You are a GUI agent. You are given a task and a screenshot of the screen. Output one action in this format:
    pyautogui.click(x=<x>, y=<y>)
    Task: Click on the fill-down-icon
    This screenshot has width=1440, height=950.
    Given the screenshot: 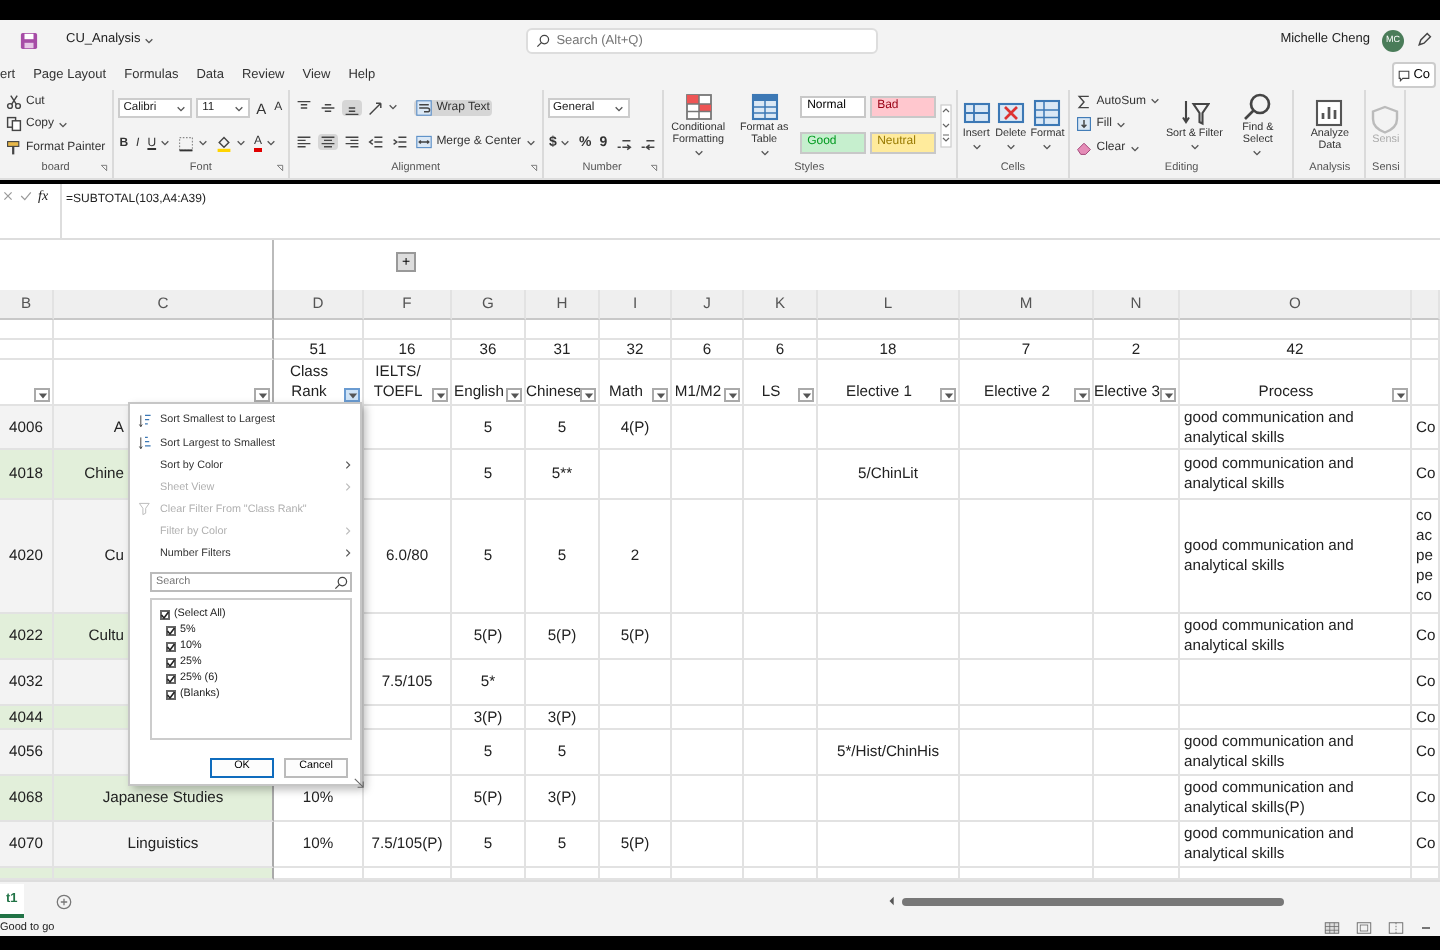 What is the action you would take?
    pyautogui.click(x=1084, y=124)
    